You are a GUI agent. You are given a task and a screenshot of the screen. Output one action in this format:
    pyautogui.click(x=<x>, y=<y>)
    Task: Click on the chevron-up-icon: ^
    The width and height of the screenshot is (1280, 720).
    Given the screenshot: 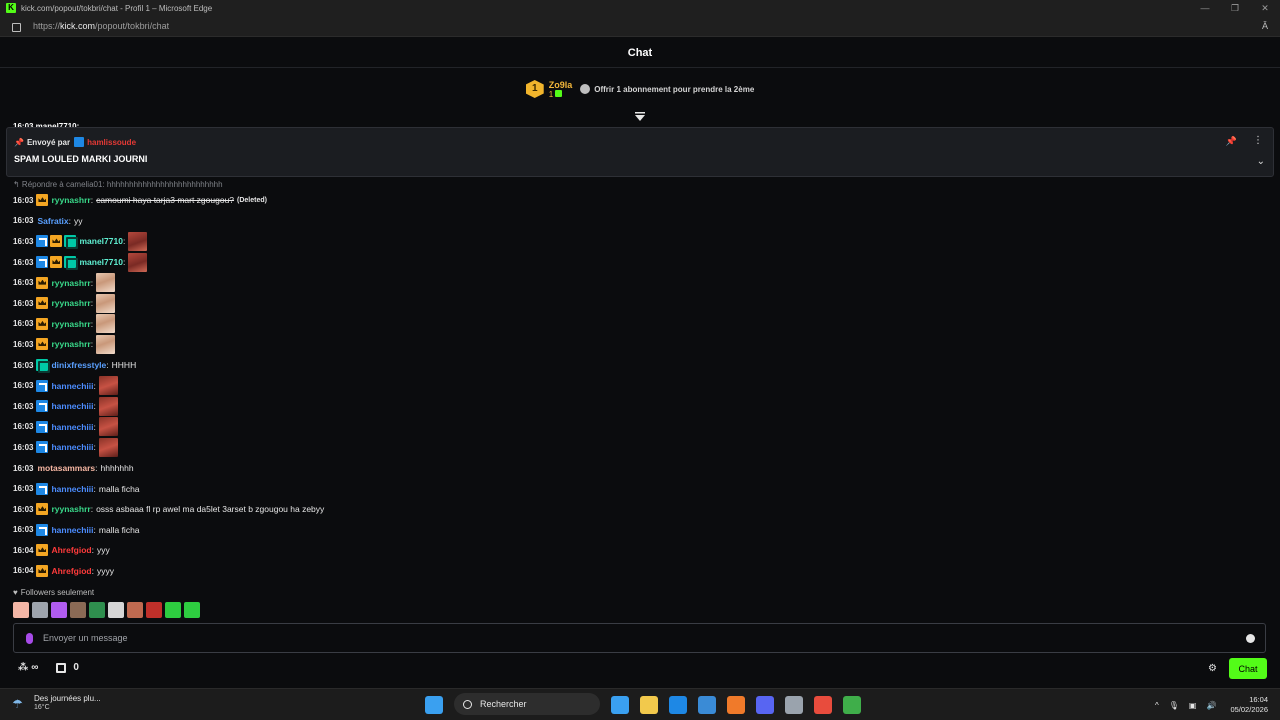 What is the action you would take?
    pyautogui.click(x=1157, y=705)
    